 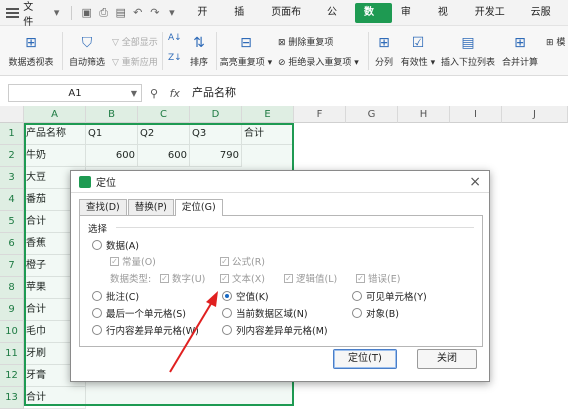 What do you see at coordinates (384, 51) in the screenshot?
I see `split-button: ⊞ 分列` at bounding box center [384, 51].